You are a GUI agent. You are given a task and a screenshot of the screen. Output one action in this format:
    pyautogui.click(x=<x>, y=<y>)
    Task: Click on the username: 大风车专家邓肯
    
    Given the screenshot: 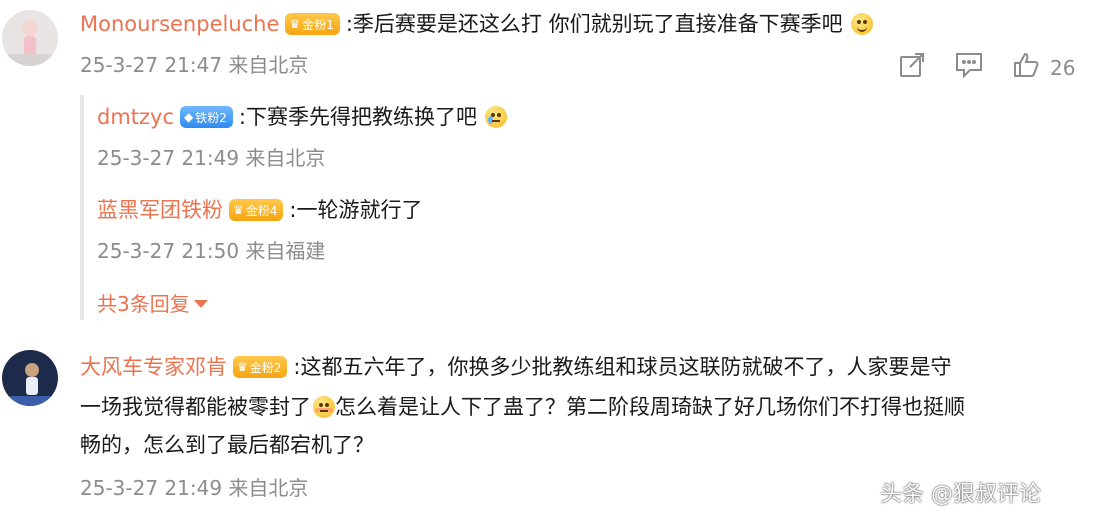 What is the action you would take?
    pyautogui.click(x=153, y=367)
    